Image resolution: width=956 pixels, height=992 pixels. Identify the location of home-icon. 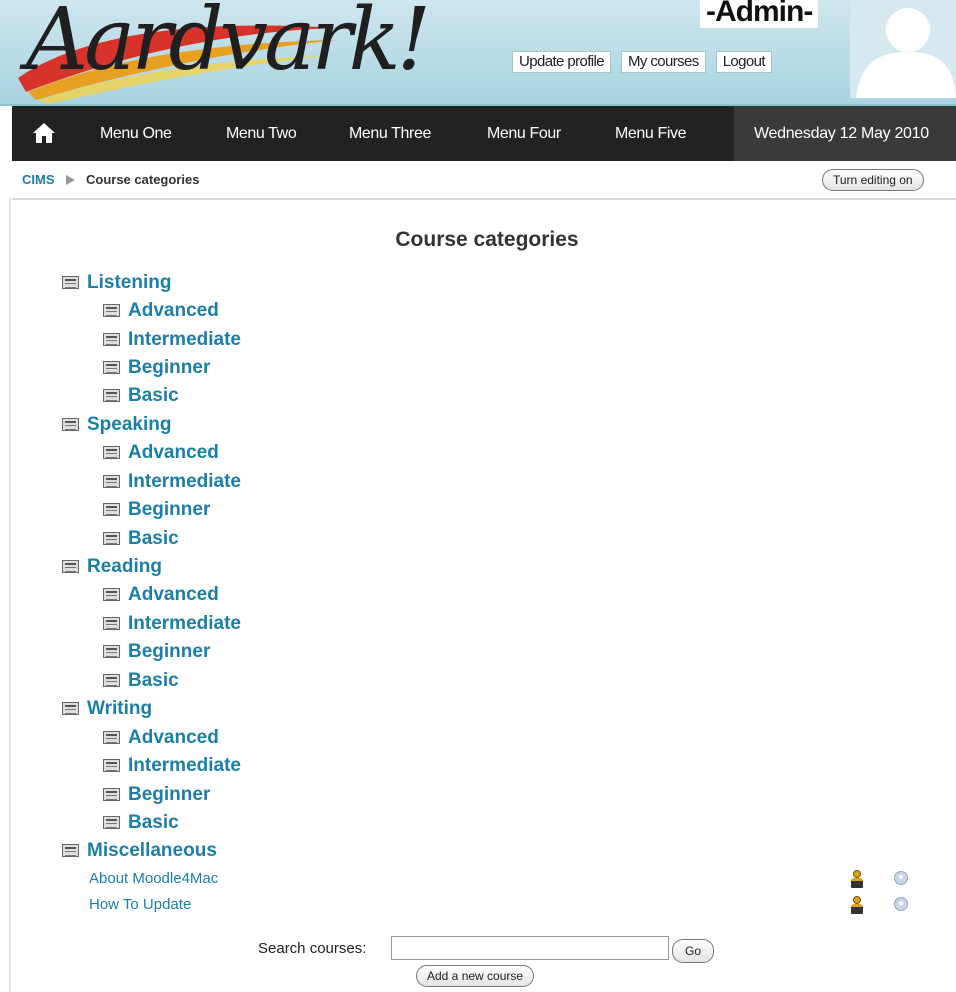
(44, 133).